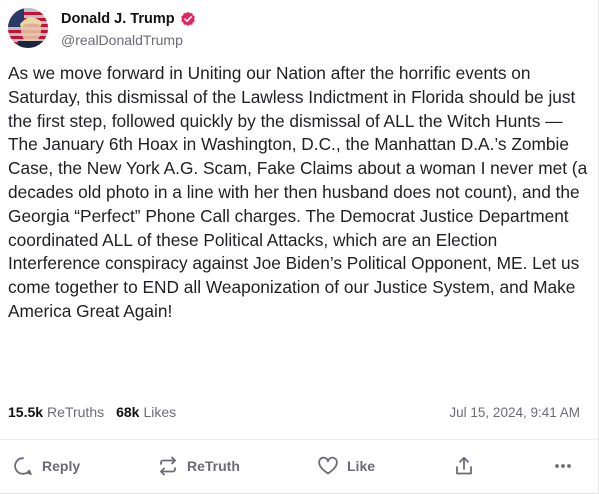  I want to click on retruth-label: ReTruth, so click(213, 466).